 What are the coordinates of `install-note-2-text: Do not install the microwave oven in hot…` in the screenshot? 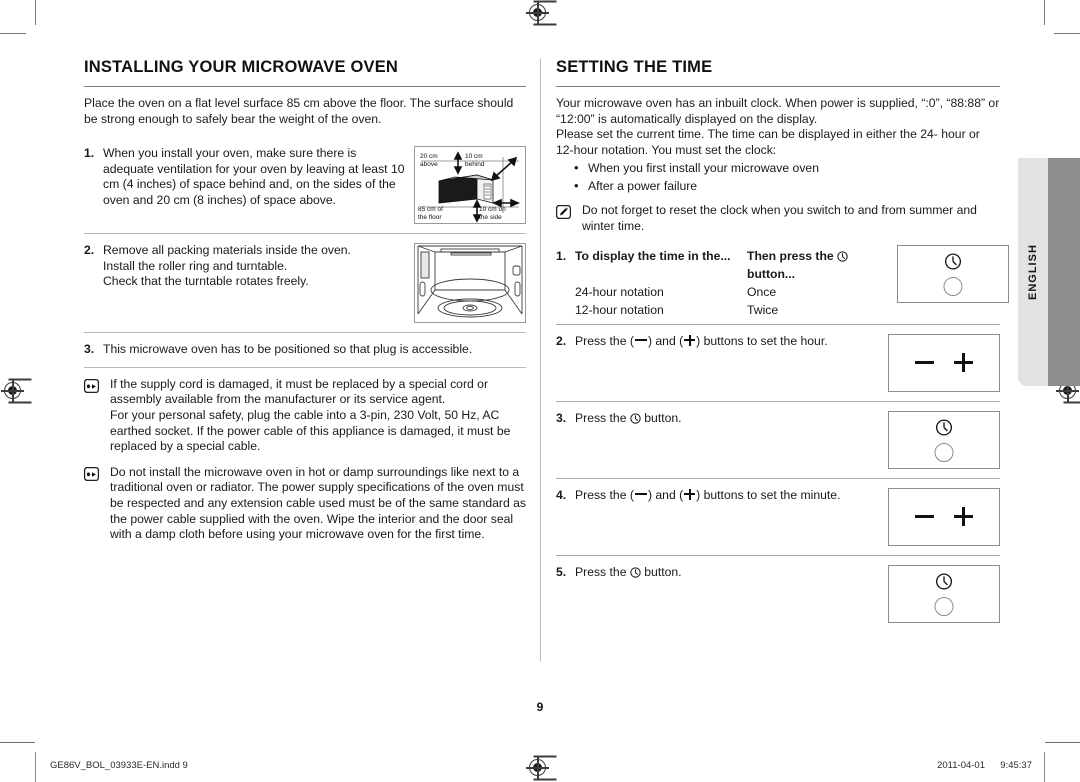 It's located at (318, 503).